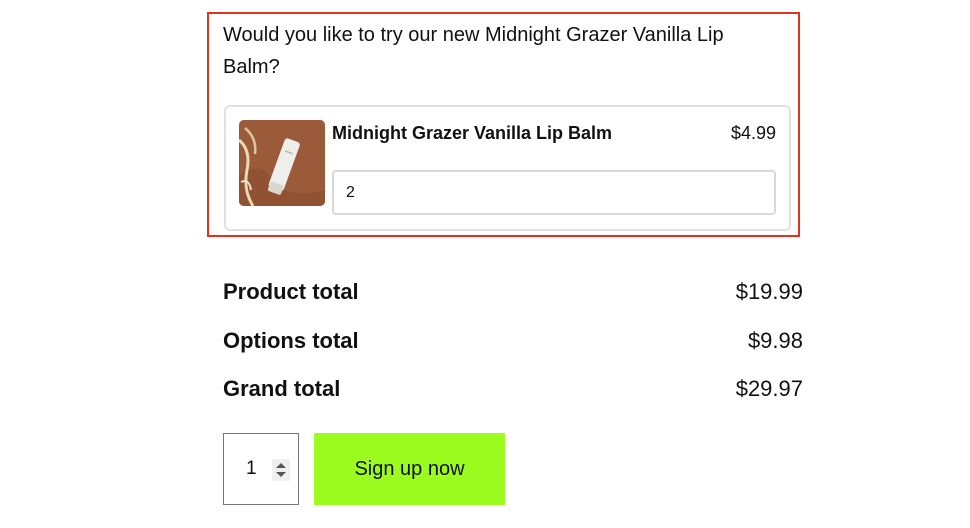 The image size is (970, 528). I want to click on lip-balm-product-image, so click(282, 163).